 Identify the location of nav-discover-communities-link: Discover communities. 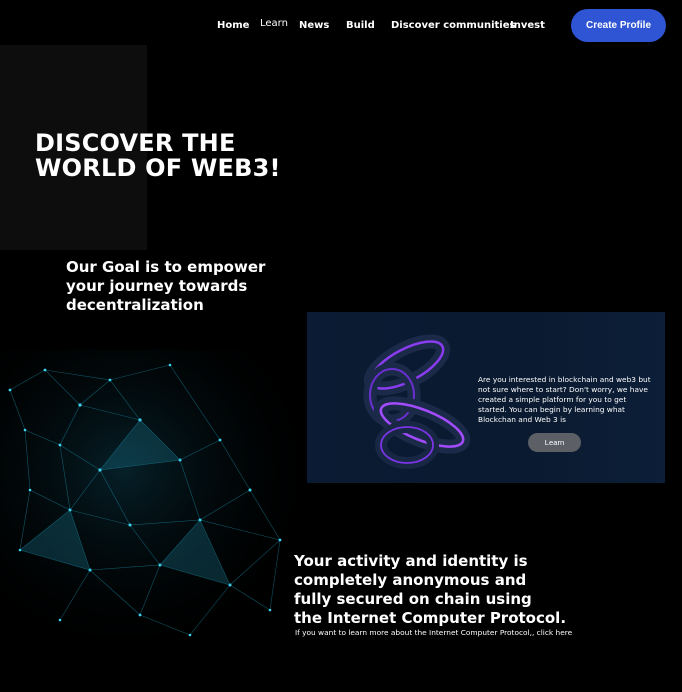
(453, 25).